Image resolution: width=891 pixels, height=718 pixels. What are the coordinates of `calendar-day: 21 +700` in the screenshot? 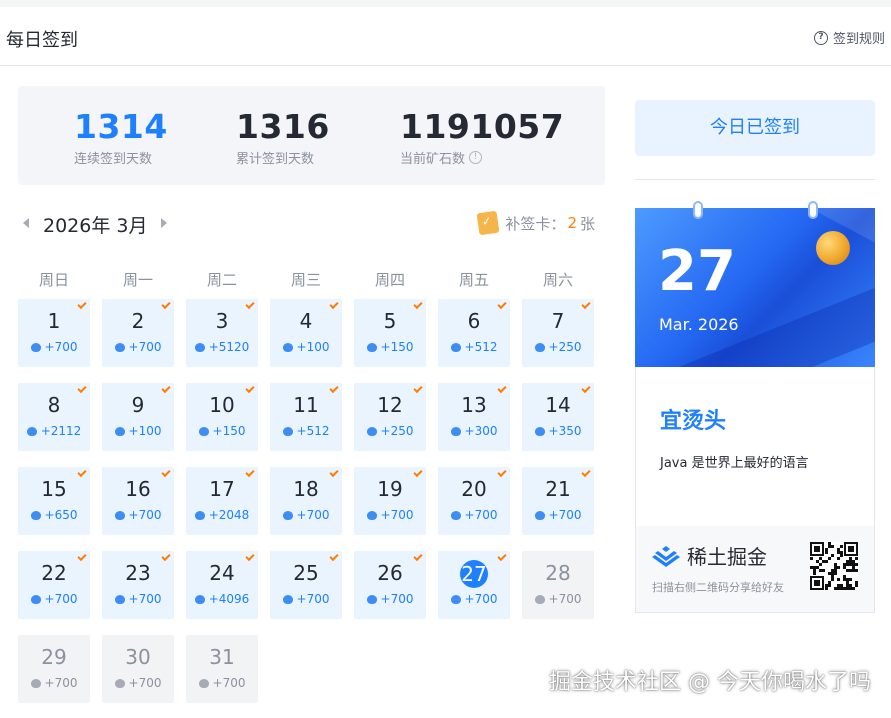 It's located at (558, 501).